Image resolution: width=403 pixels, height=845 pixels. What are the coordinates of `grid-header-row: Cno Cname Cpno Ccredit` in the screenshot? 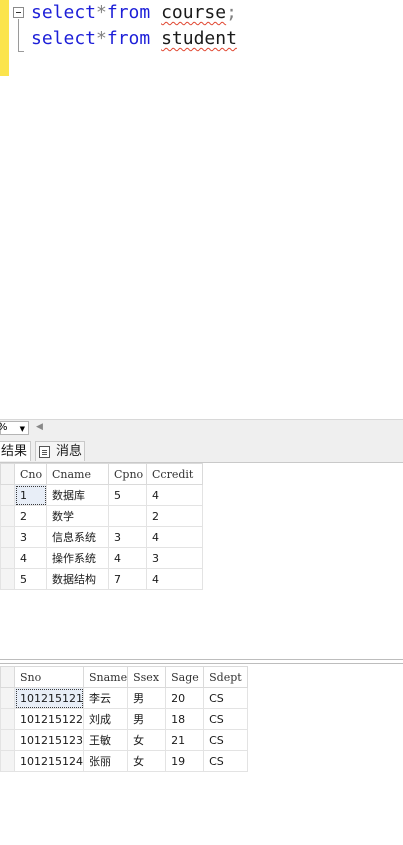 It's located at (101, 474).